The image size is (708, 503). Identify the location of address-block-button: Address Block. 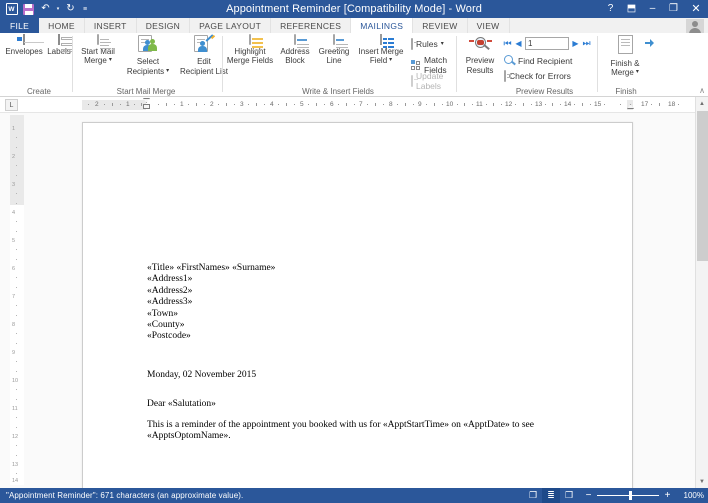
(295, 50).